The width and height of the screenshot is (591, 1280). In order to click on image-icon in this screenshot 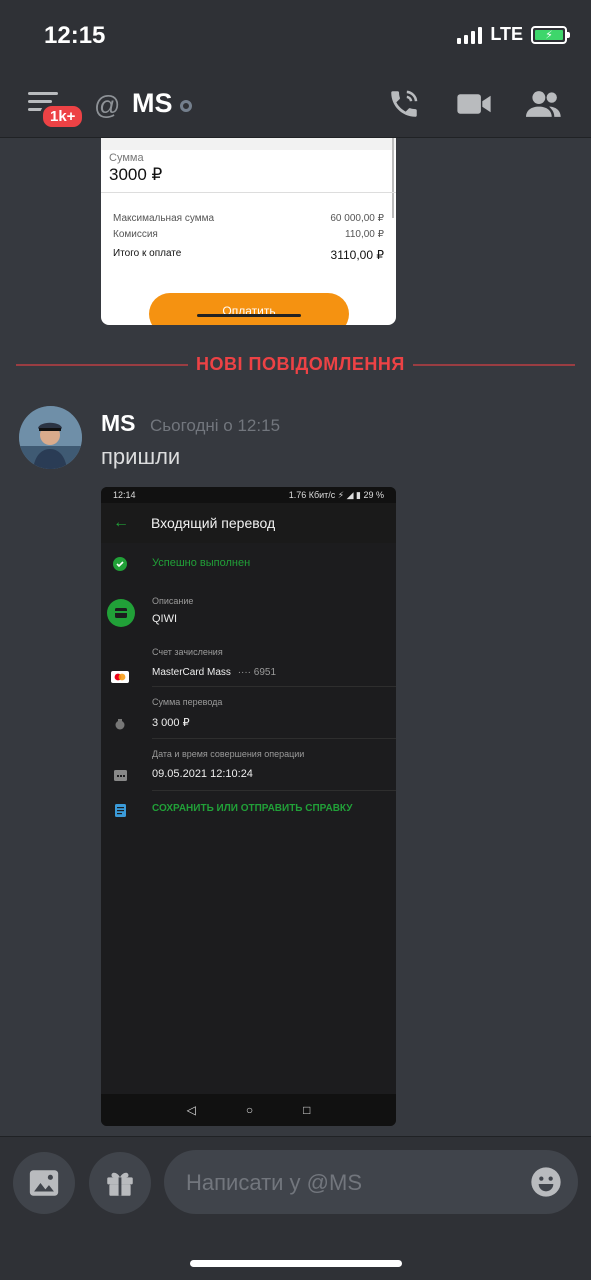, I will do `click(44, 1183)`.